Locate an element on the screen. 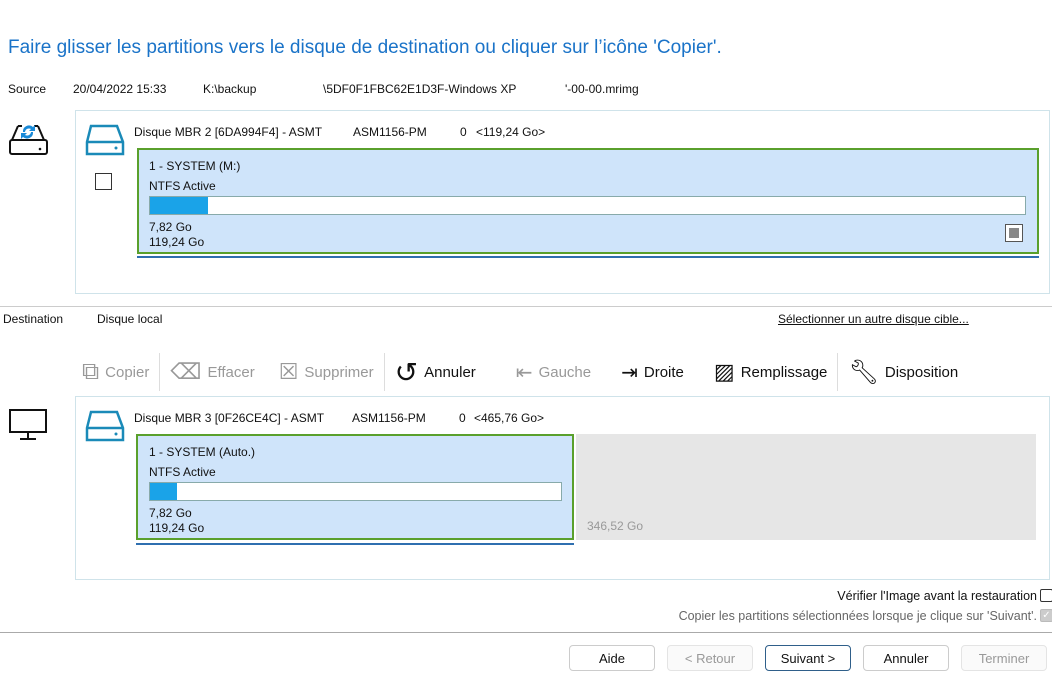  help-button: Aide is located at coordinates (612, 658).